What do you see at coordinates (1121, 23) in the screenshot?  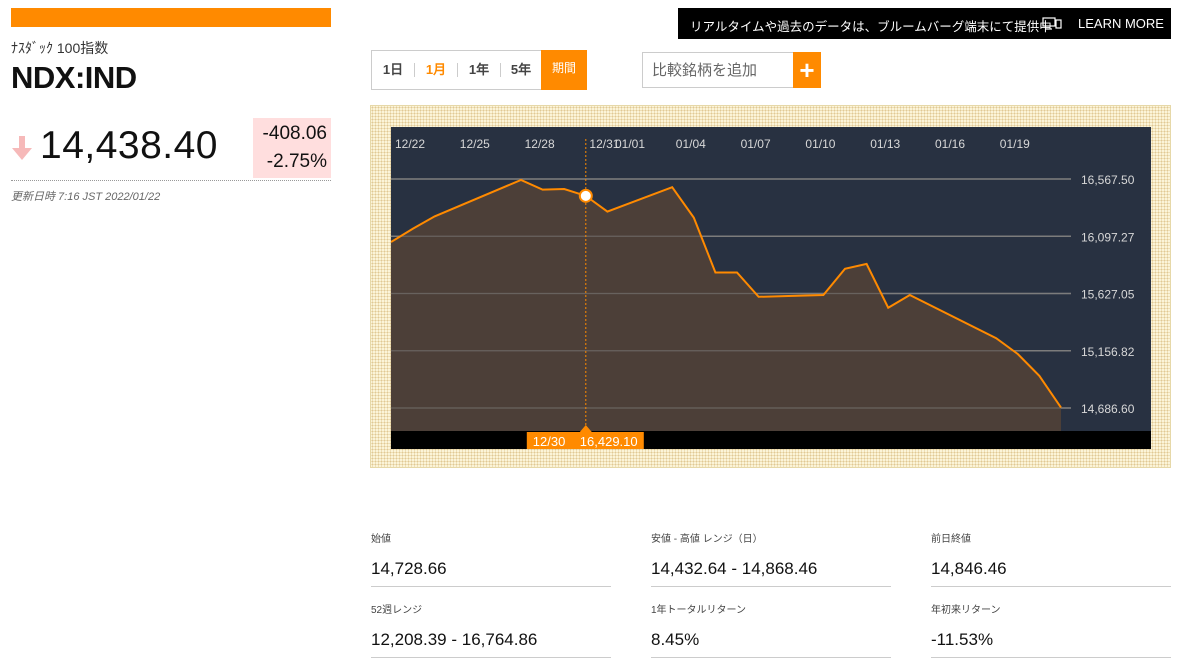 I see `learn-more-link: LEARN MORE` at bounding box center [1121, 23].